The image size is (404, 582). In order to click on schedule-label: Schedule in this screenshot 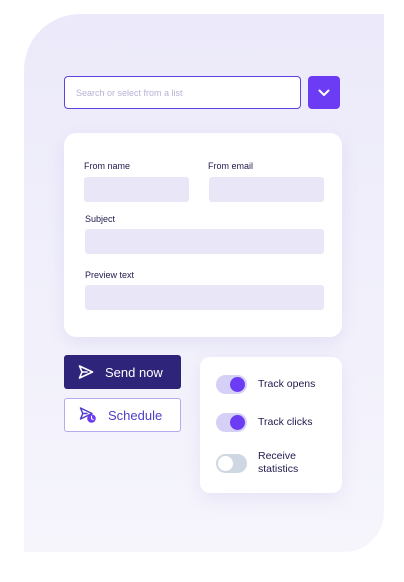, I will do `click(135, 415)`.